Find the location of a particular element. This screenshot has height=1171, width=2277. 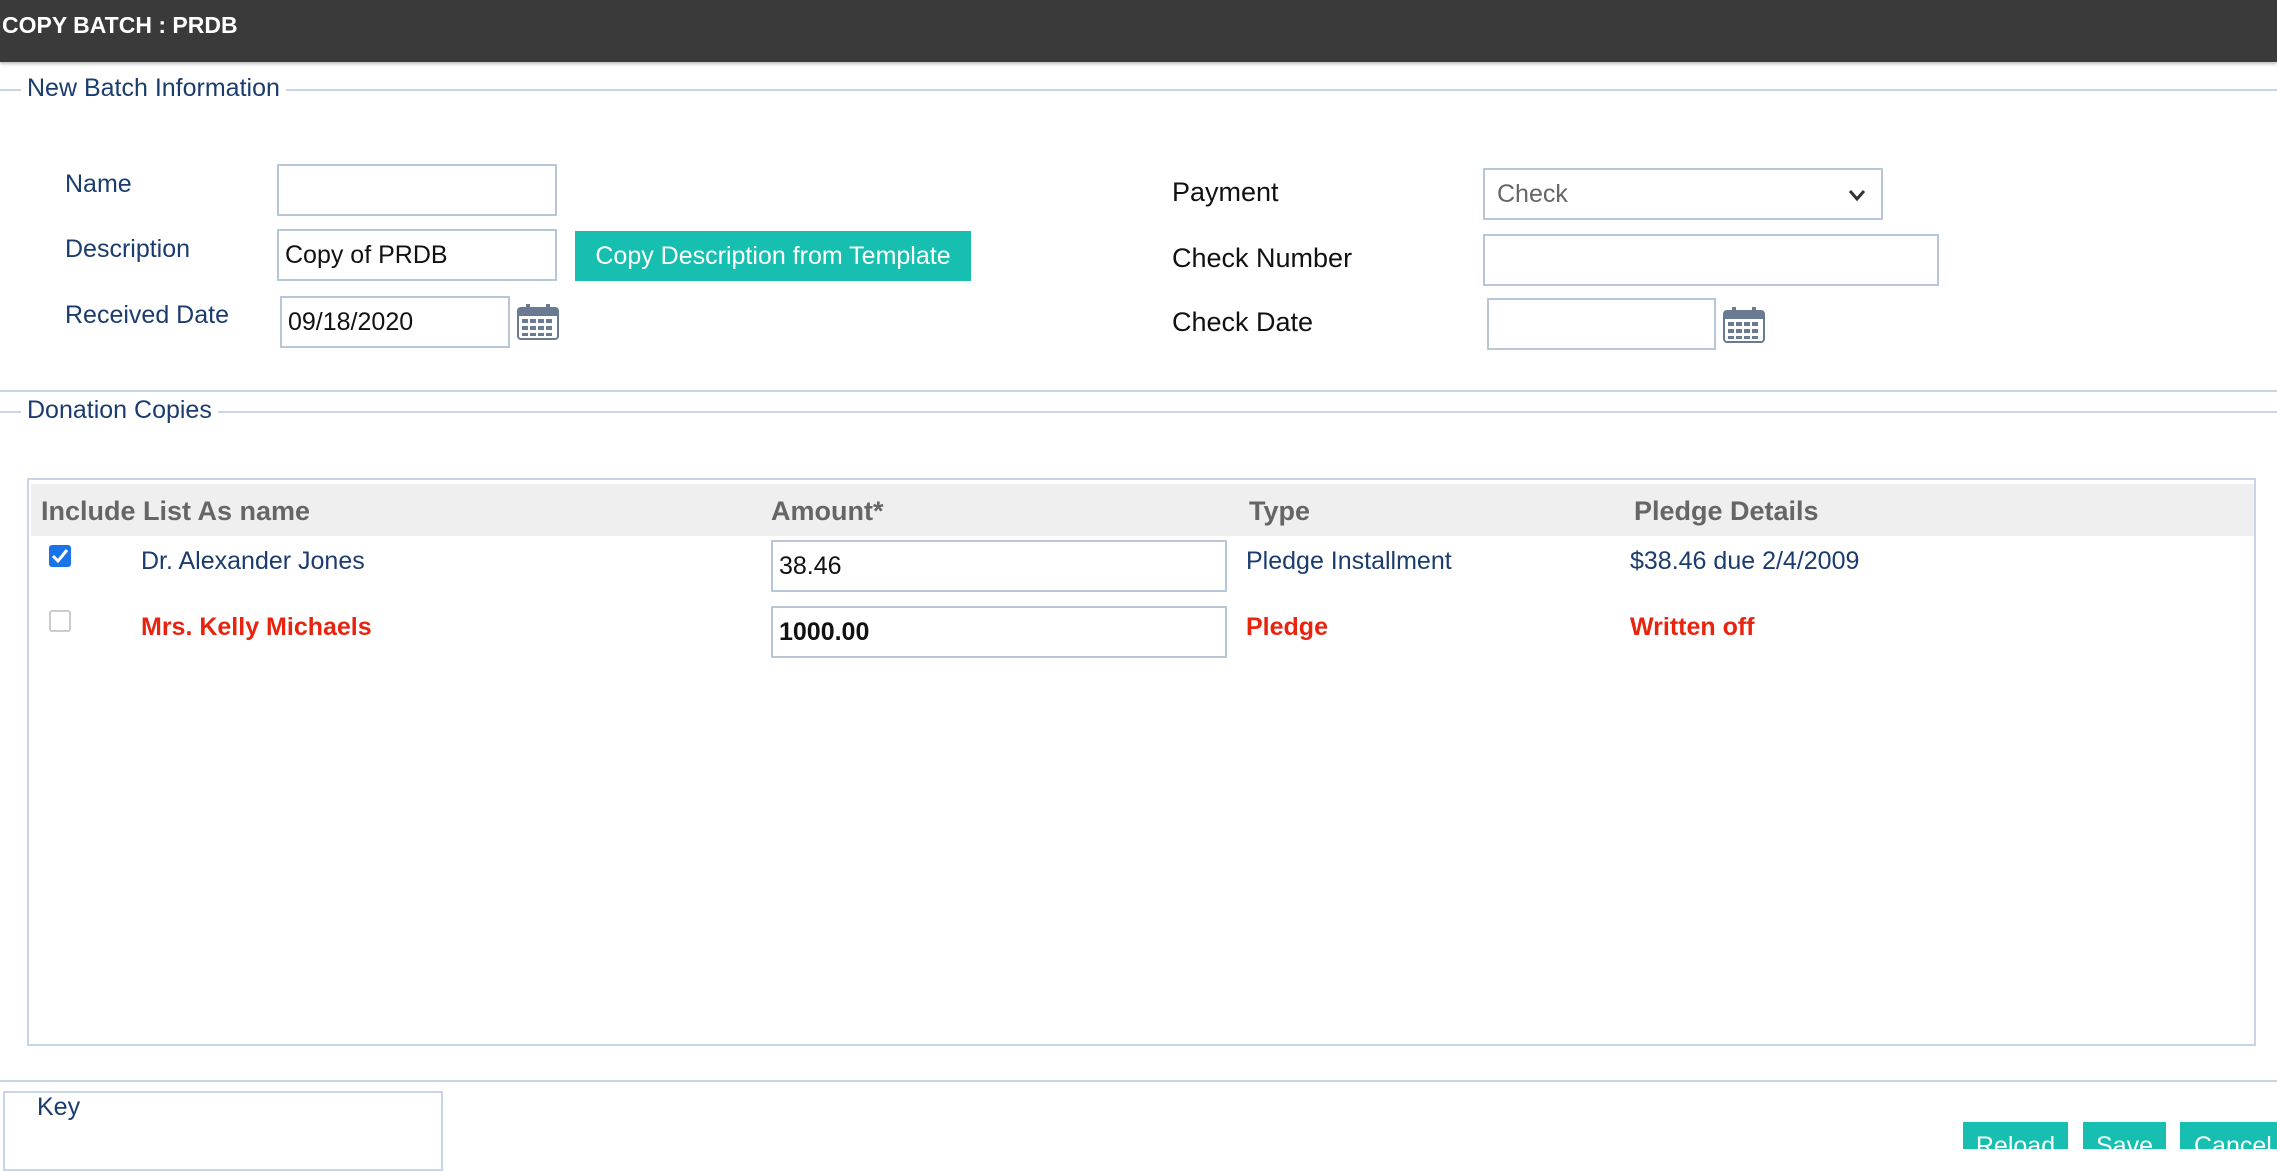

column-amount: Amount* is located at coordinates (827, 511).